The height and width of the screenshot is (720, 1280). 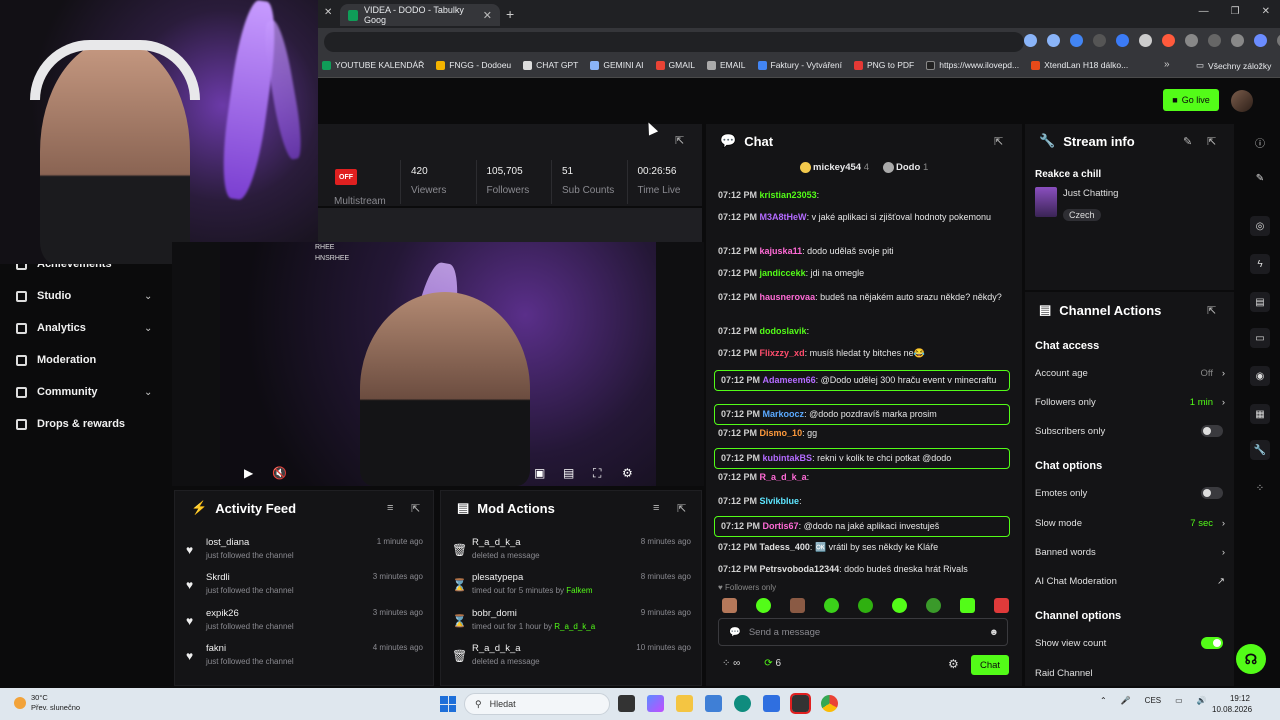 I want to click on sidebar-item-drops: Drops & rewards, so click(x=70, y=424).